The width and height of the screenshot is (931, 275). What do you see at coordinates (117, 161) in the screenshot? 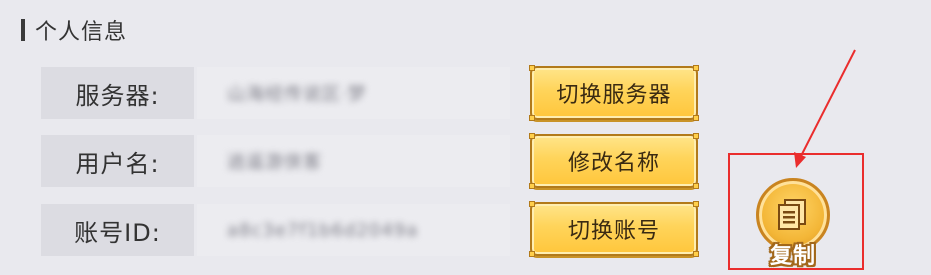
I see `username-label: 用户名:` at bounding box center [117, 161].